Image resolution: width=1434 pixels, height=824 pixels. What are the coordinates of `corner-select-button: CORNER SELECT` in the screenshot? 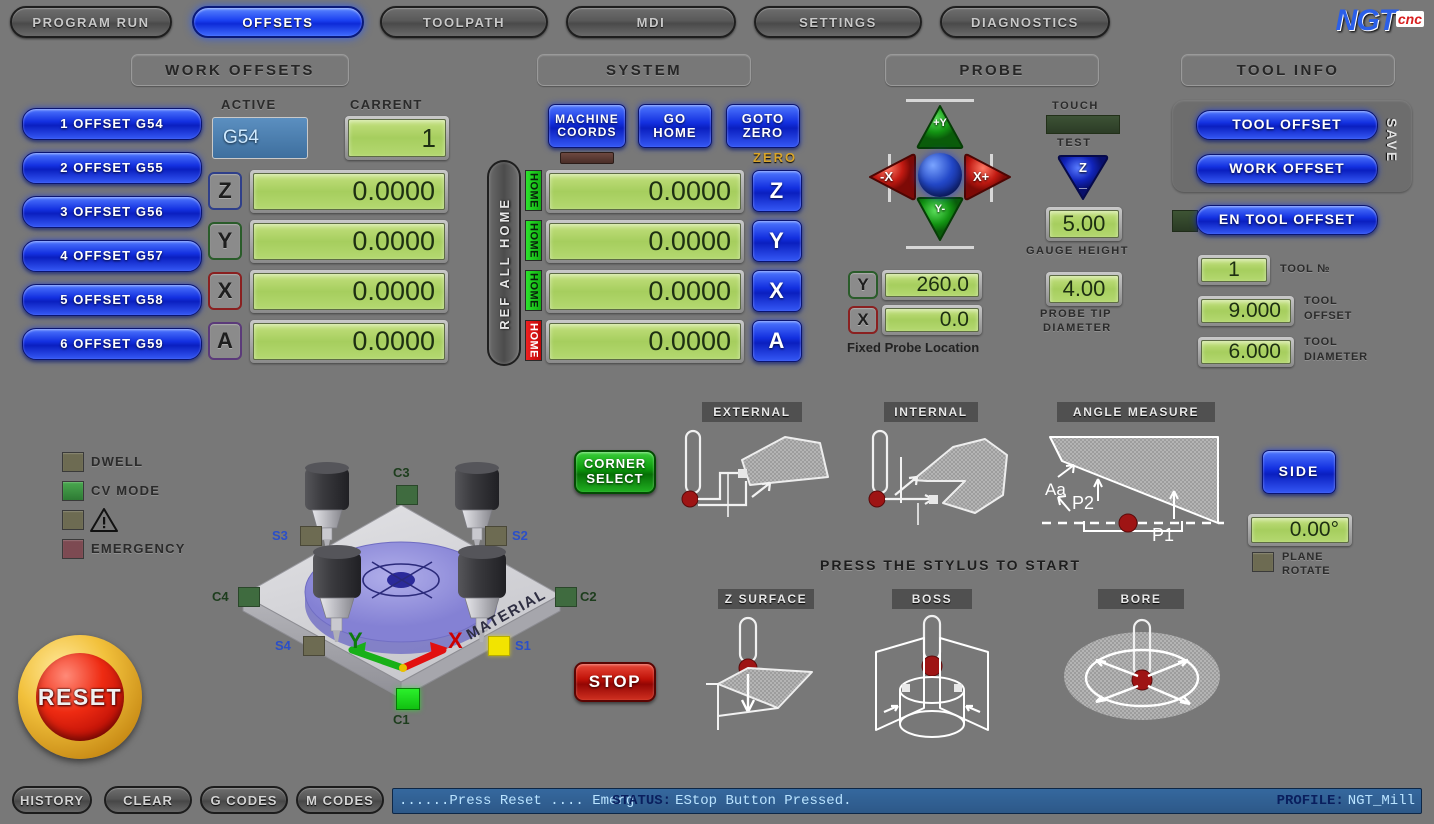 It's located at (615, 472).